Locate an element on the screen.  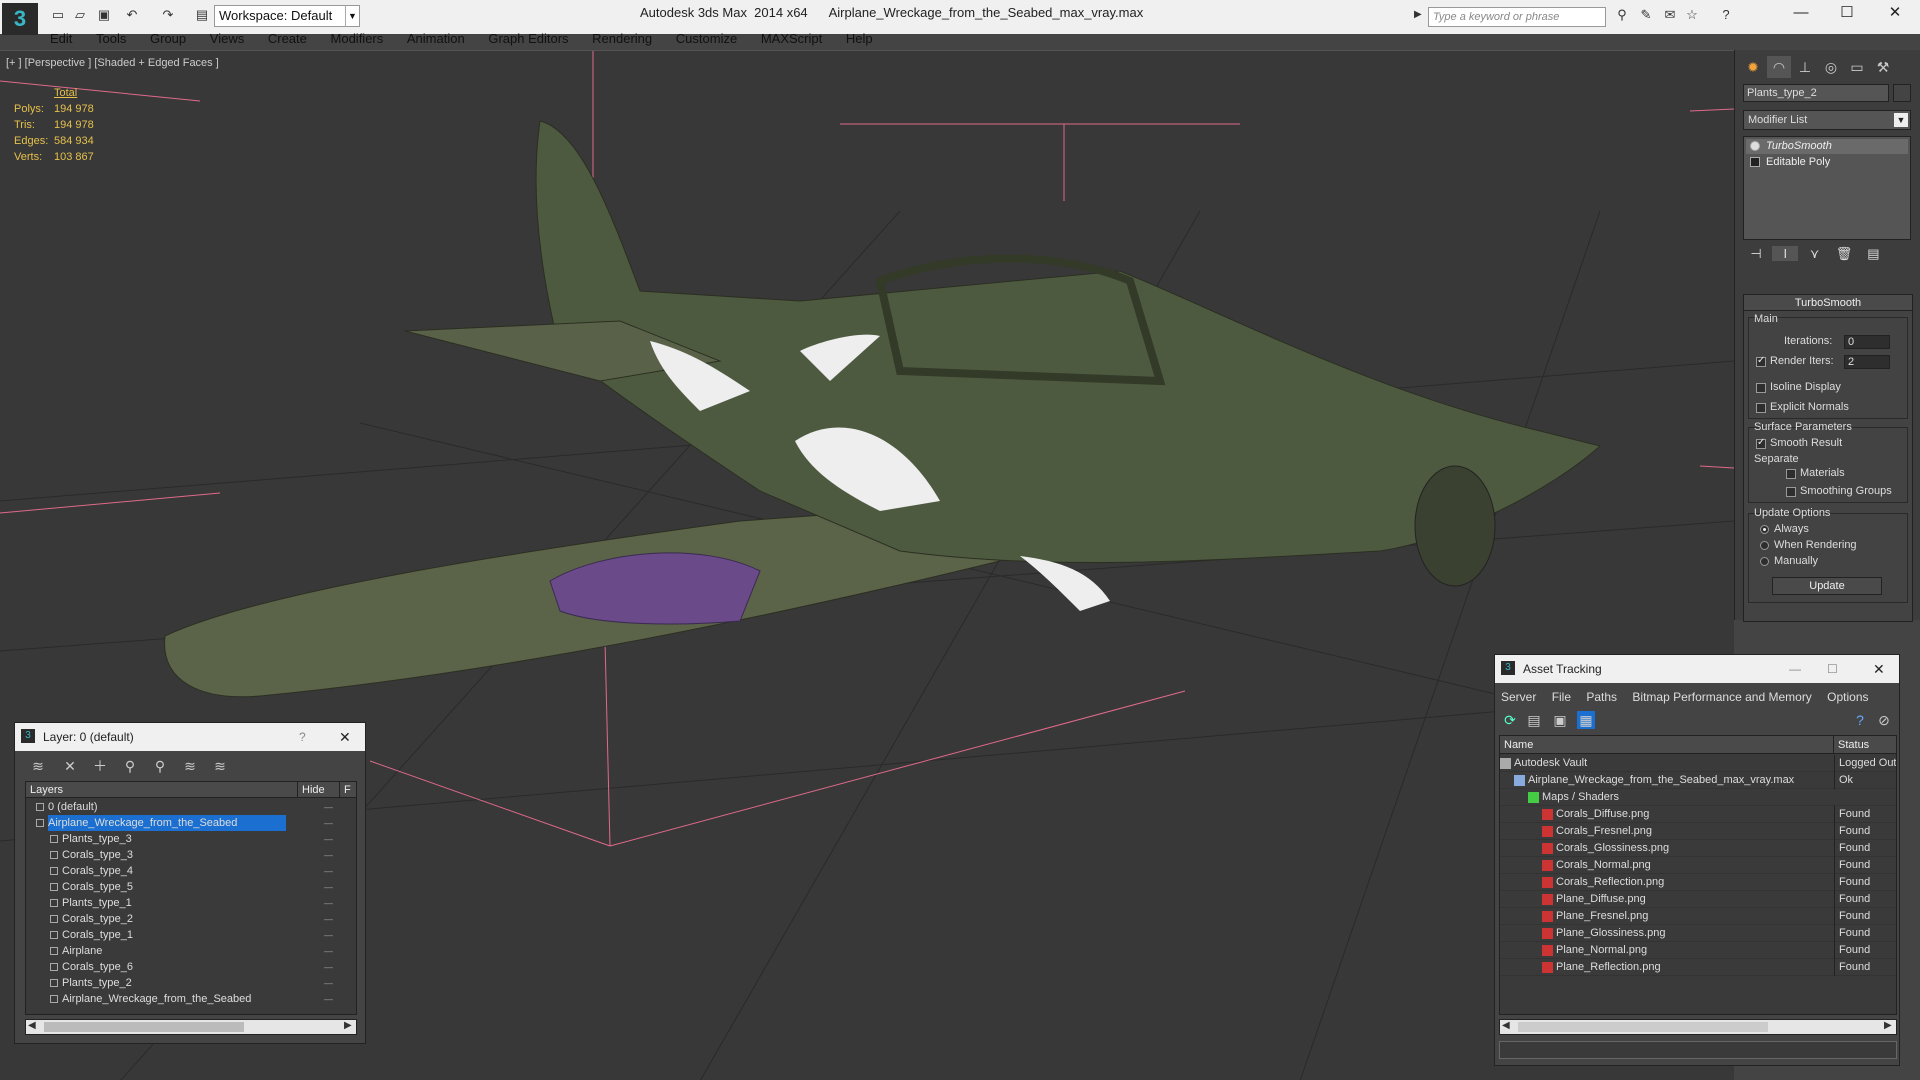
project-folder-icon: ▤ is located at coordinates (202, 15).